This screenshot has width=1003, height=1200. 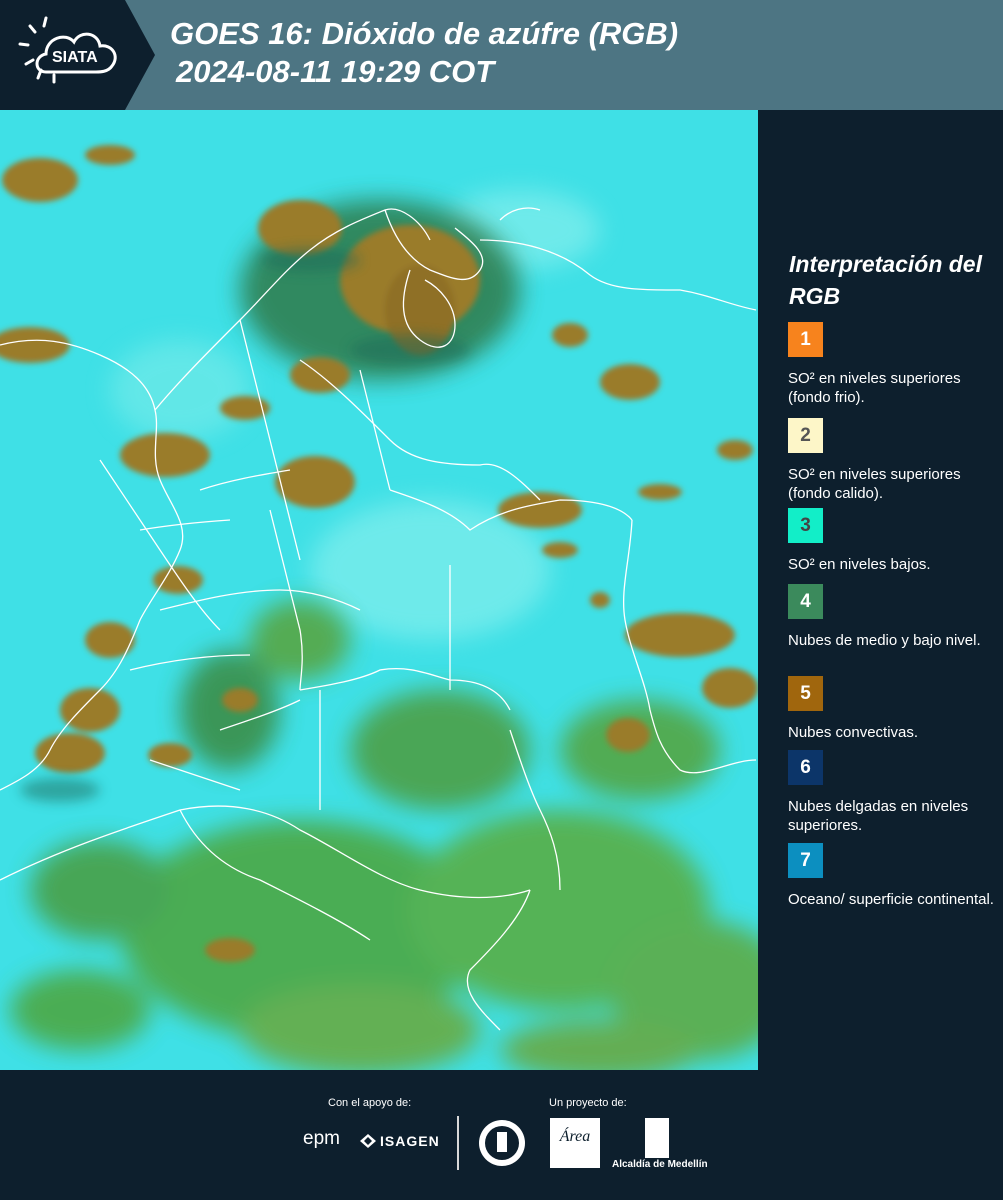 What do you see at coordinates (805, 601) in the screenshot?
I see `legend-swatch: 4` at bounding box center [805, 601].